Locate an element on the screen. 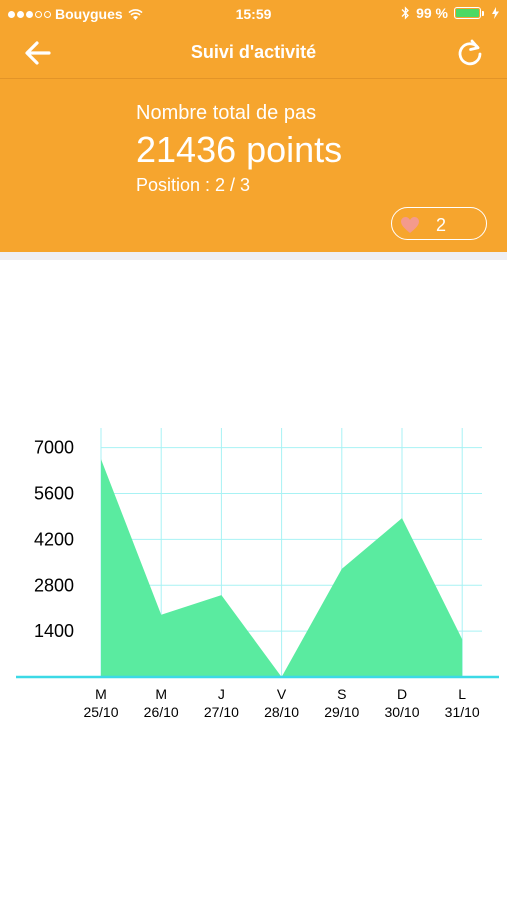 The image size is (507, 900). x-tick-day-label: J is located at coordinates (221, 694).